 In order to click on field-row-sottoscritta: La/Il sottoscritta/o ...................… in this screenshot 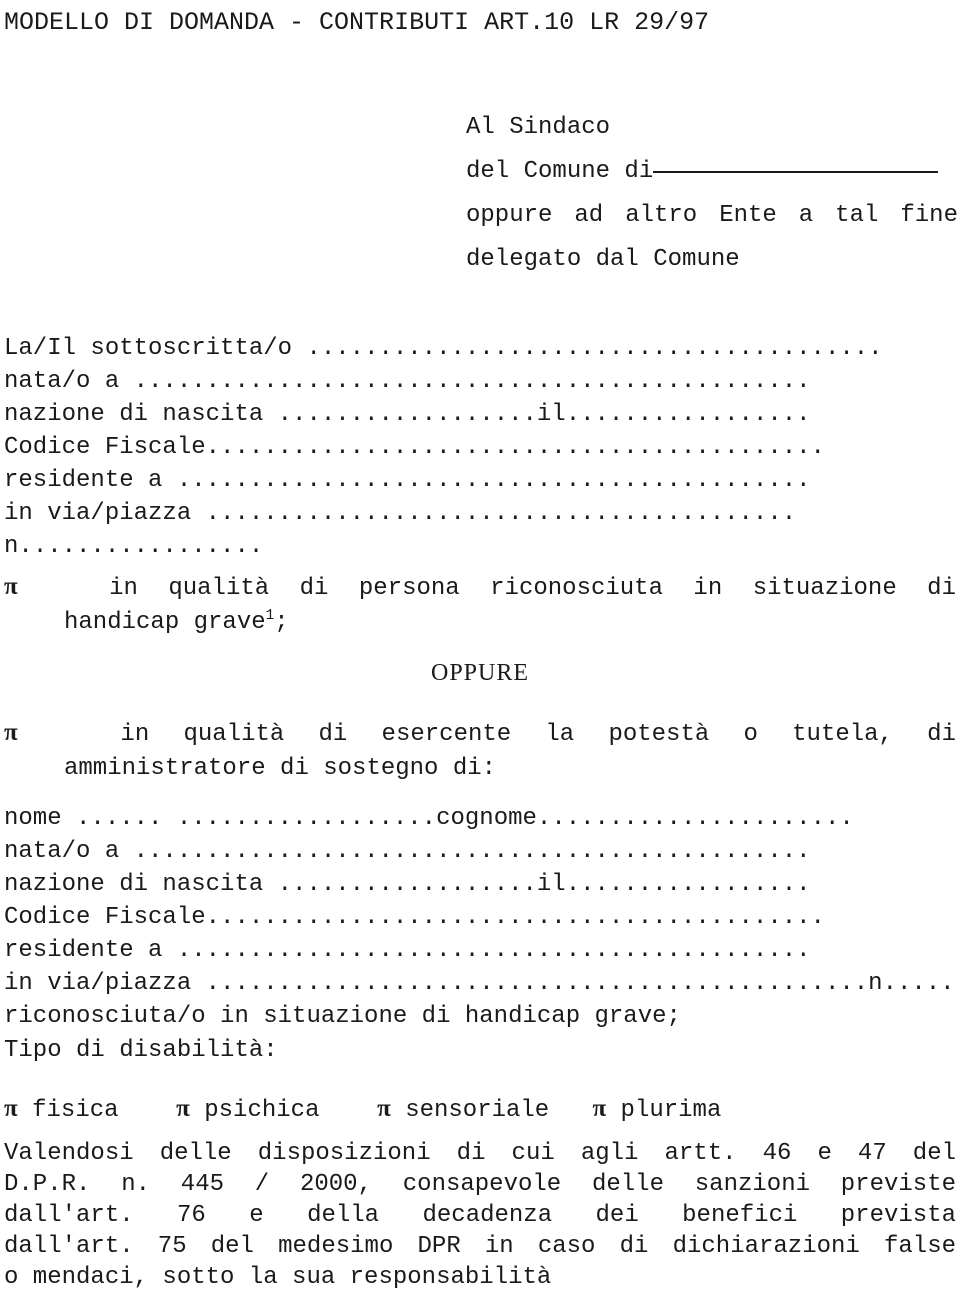, I will do `click(480, 348)`.